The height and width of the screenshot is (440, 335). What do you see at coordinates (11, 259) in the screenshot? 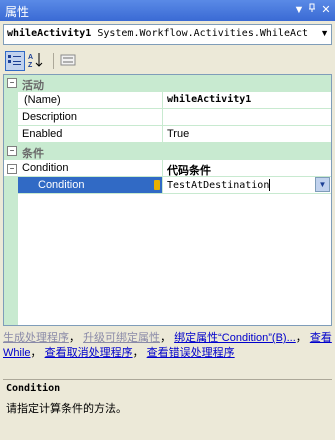
I see `grid-gutter` at bounding box center [11, 259].